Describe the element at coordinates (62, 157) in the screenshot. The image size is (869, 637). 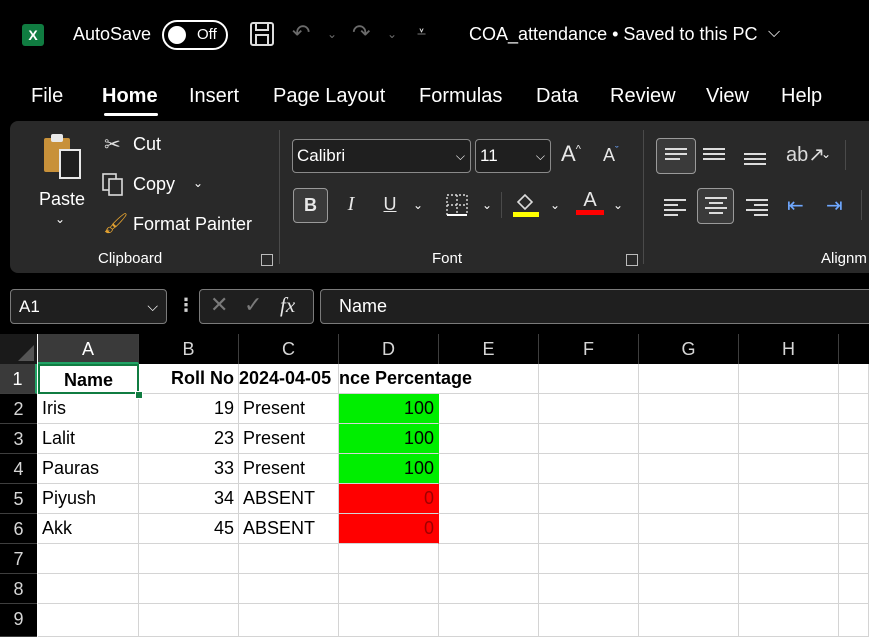
I see `paste-icon` at that location.